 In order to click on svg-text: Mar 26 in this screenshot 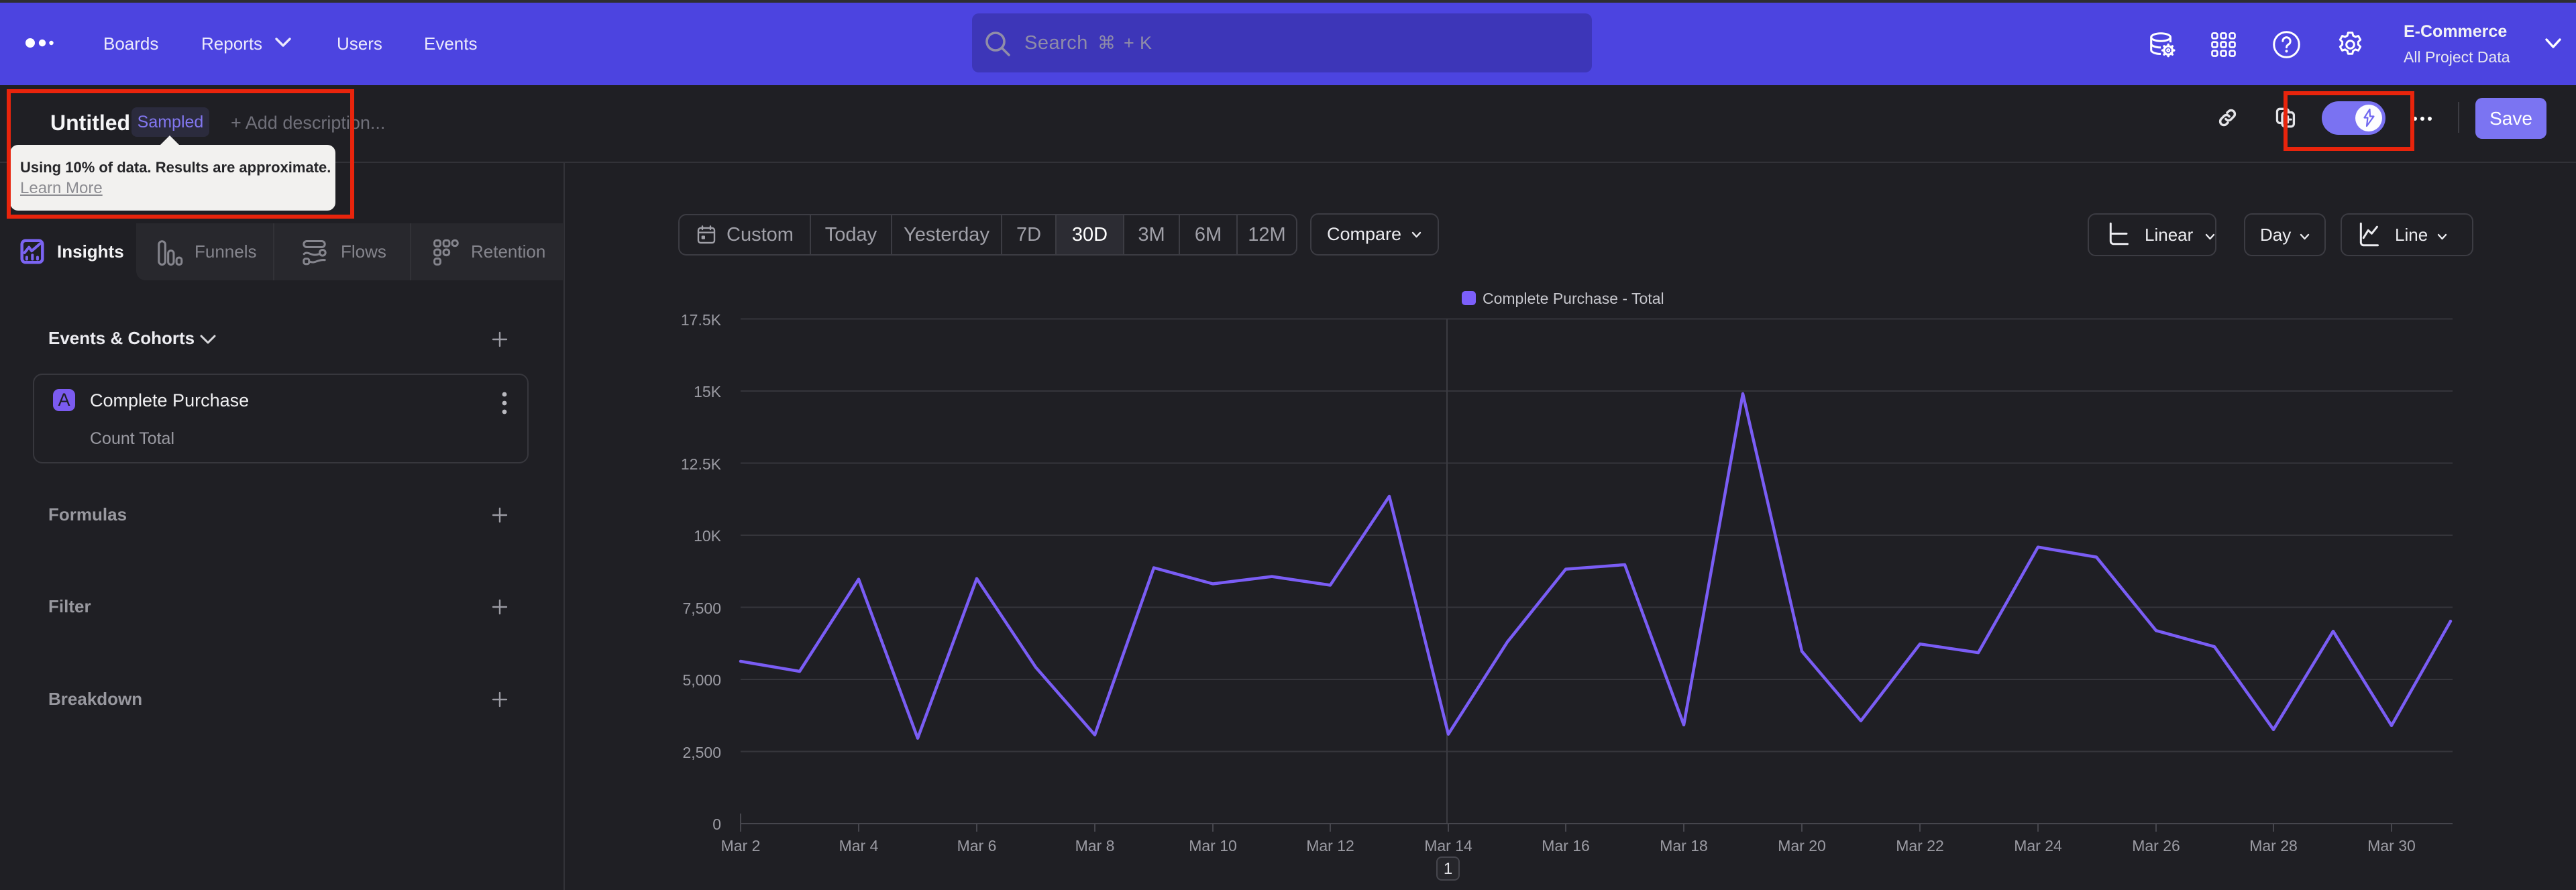, I will do `click(2156, 845)`.